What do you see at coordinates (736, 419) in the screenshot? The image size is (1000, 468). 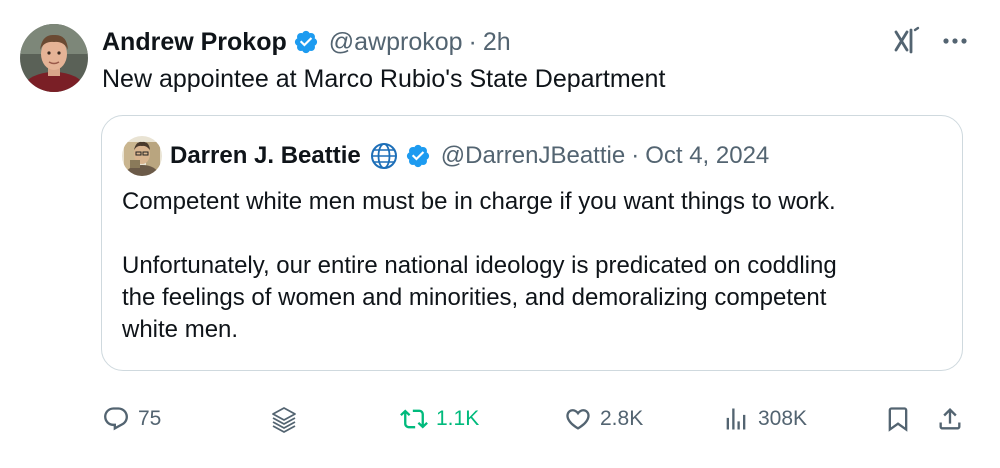 I see `analytics-icon` at bounding box center [736, 419].